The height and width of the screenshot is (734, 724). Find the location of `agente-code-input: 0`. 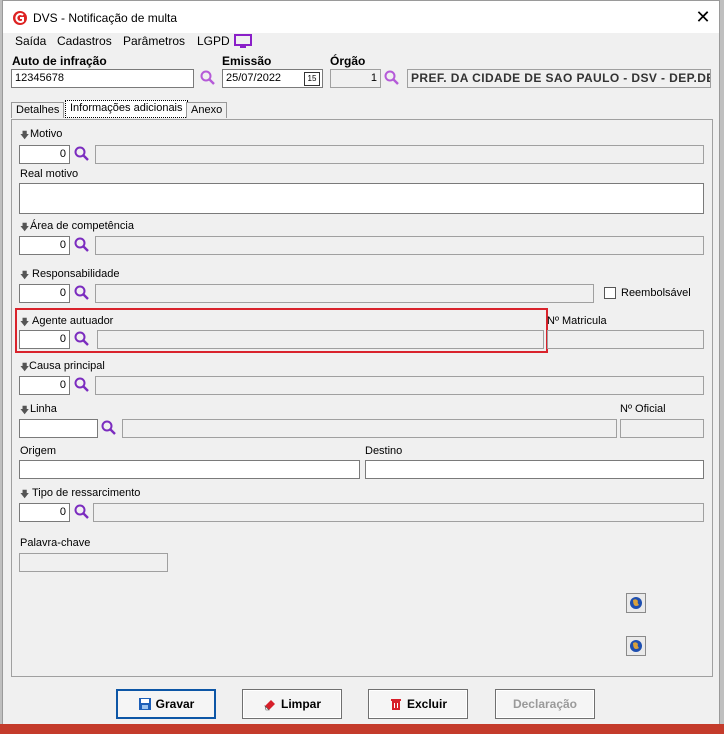

agente-code-input: 0 is located at coordinates (44, 339).